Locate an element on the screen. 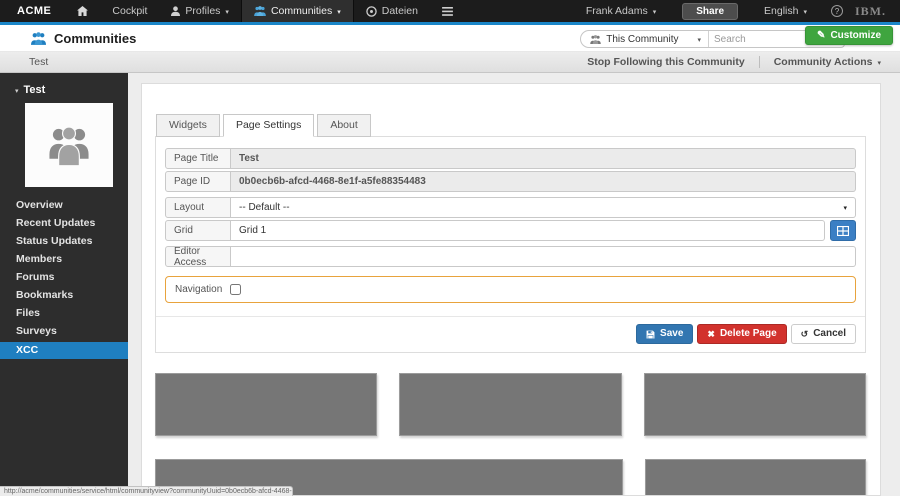  stop-following-link: Stop Following this Community is located at coordinates (666, 62).